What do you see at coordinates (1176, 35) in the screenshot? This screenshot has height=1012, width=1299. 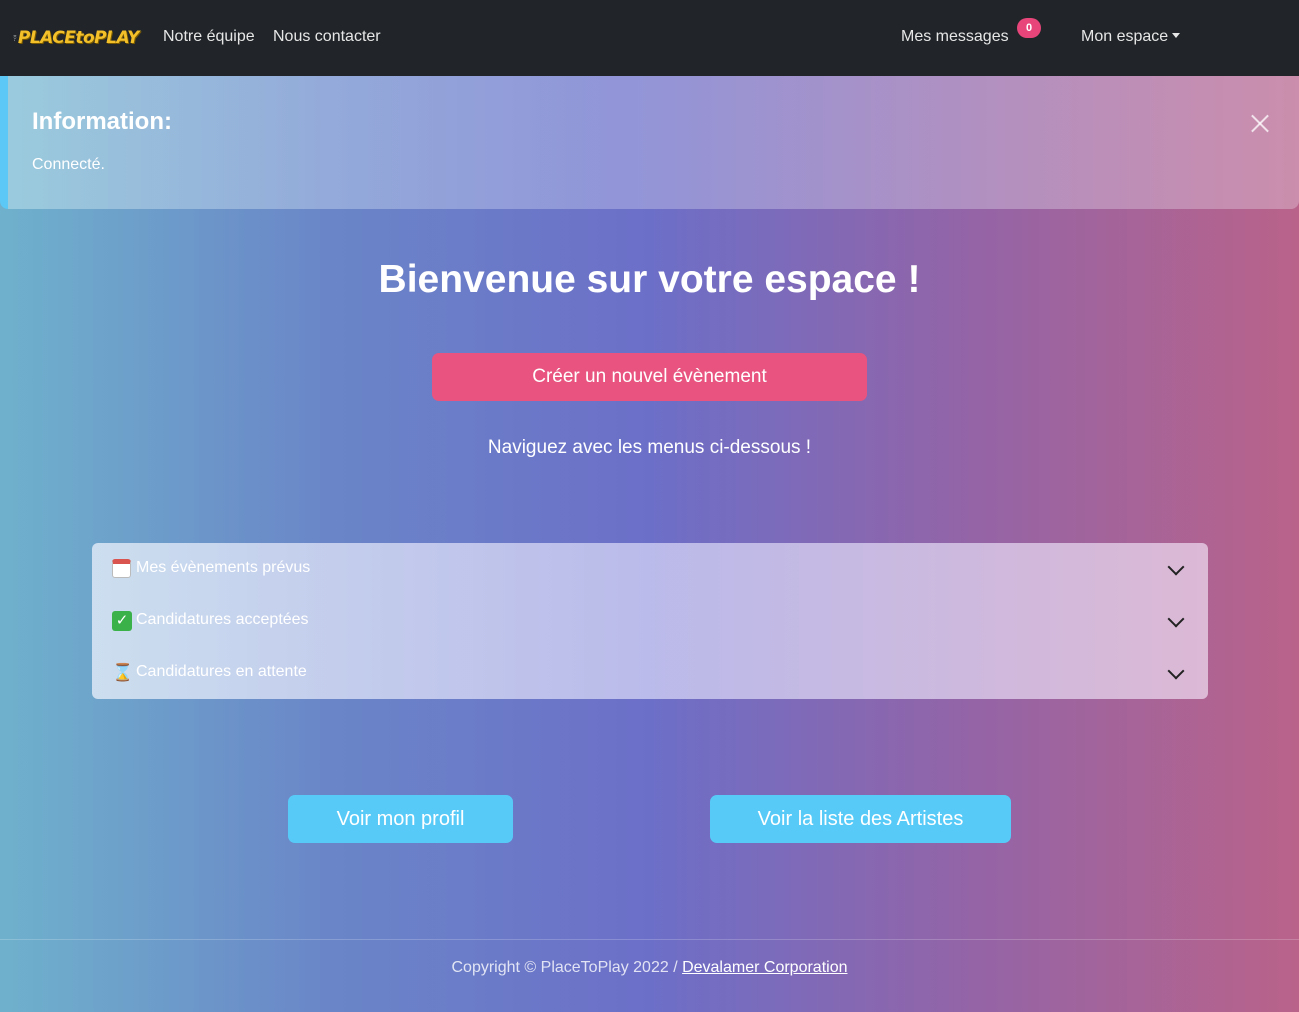 I see `caret-down-icon` at bounding box center [1176, 35].